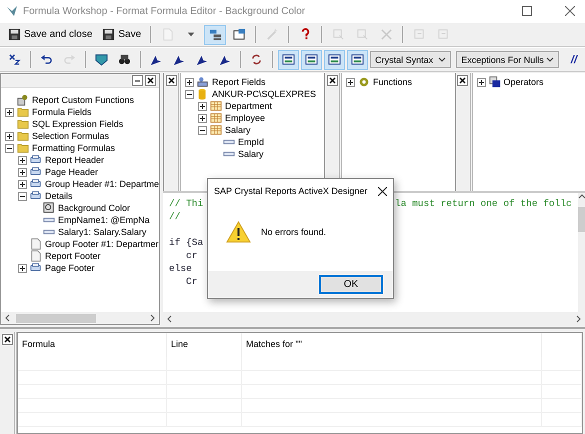 The width and height of the screenshot is (585, 434). Describe the element at coordinates (122, 34) in the screenshot. I see `toolbar-button: Save` at that location.